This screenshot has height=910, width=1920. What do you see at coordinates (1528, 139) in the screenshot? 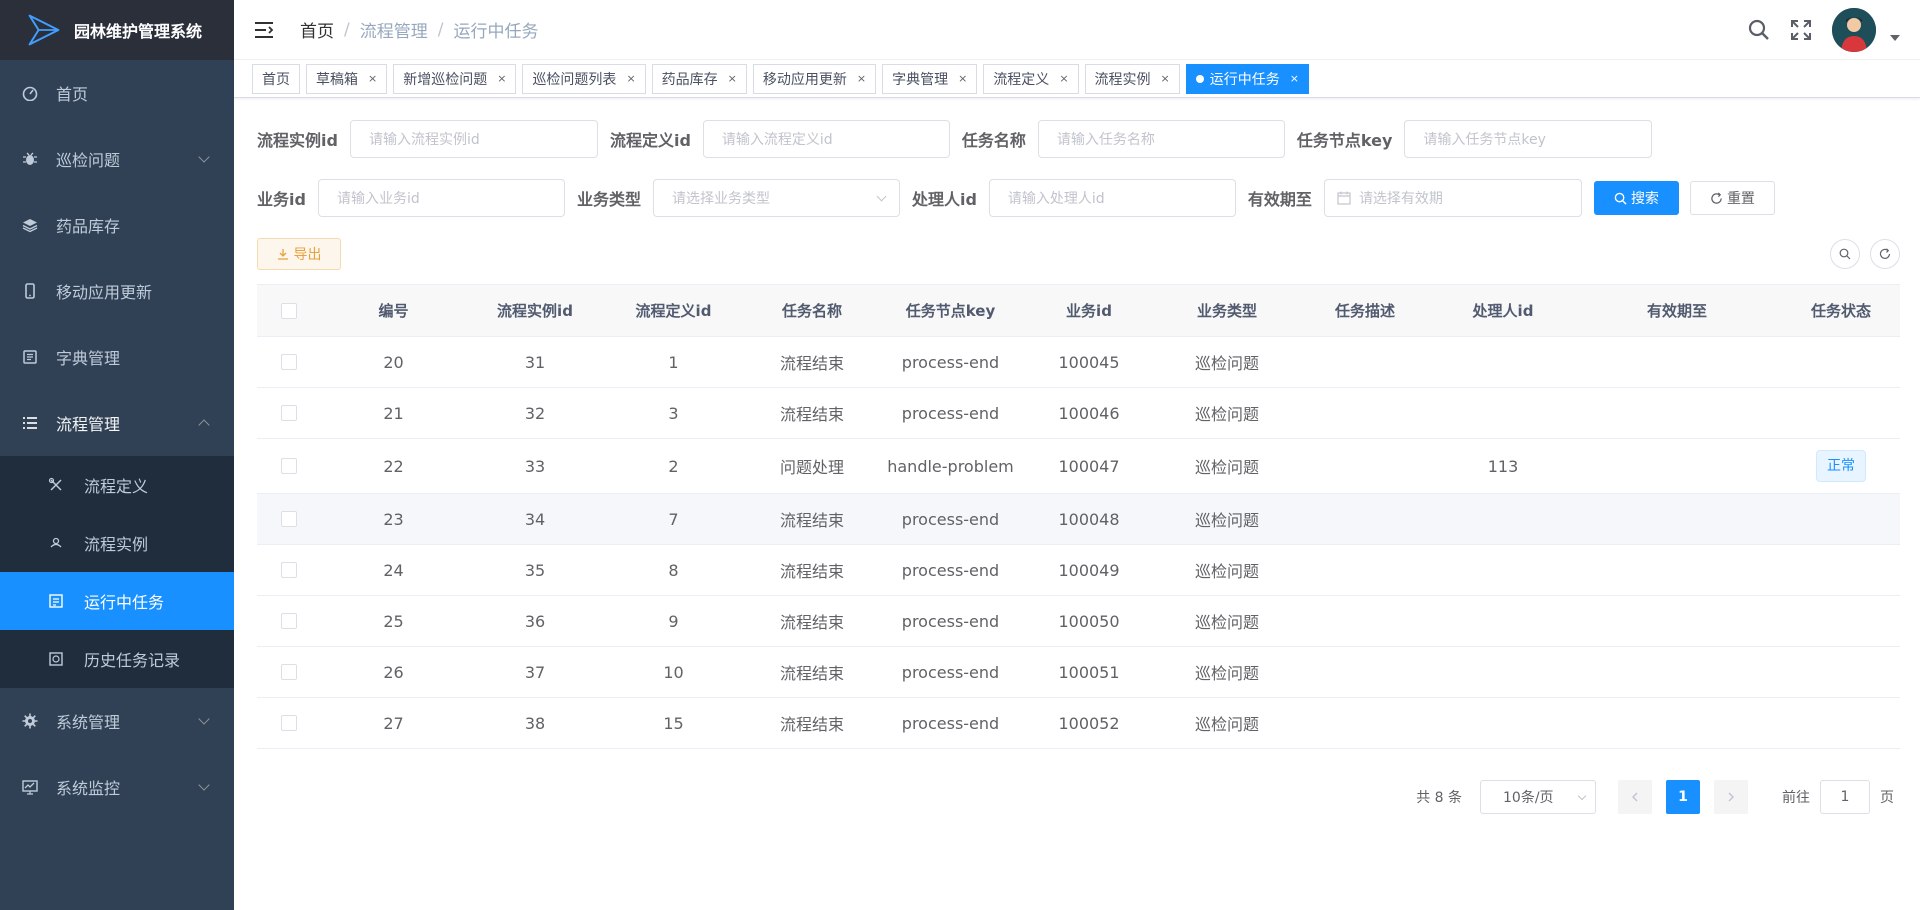
I see `task-key-input: 请输入任务节点key` at bounding box center [1528, 139].